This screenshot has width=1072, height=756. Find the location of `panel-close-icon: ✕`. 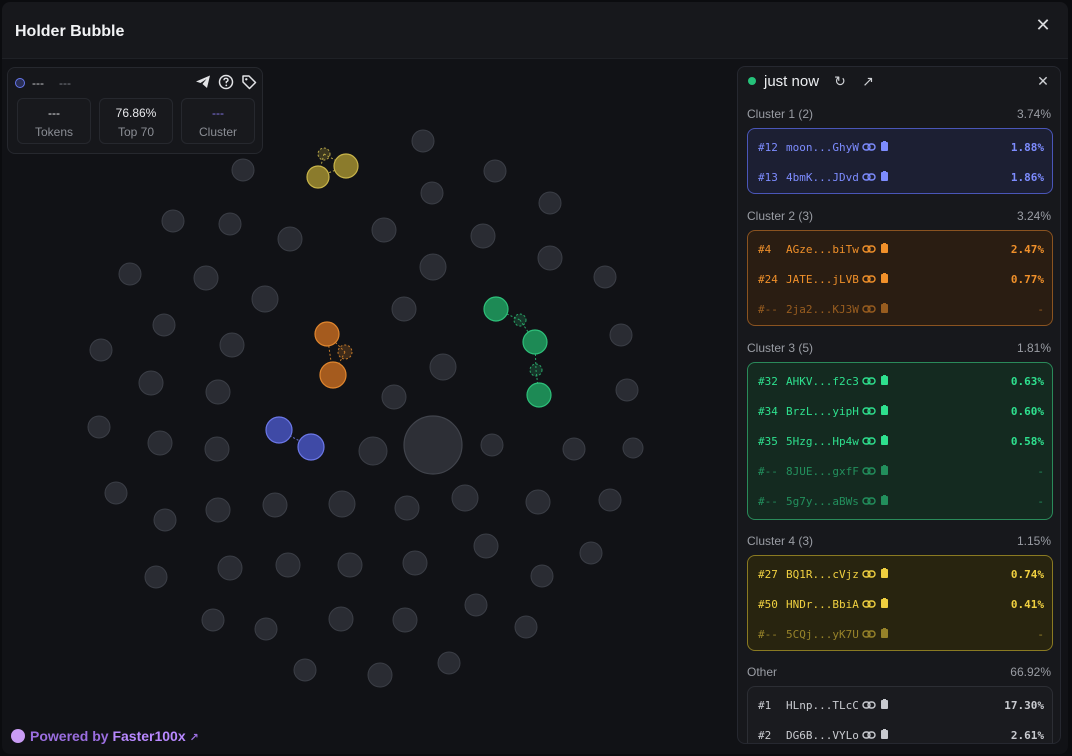

panel-close-icon: ✕ is located at coordinates (1043, 81).